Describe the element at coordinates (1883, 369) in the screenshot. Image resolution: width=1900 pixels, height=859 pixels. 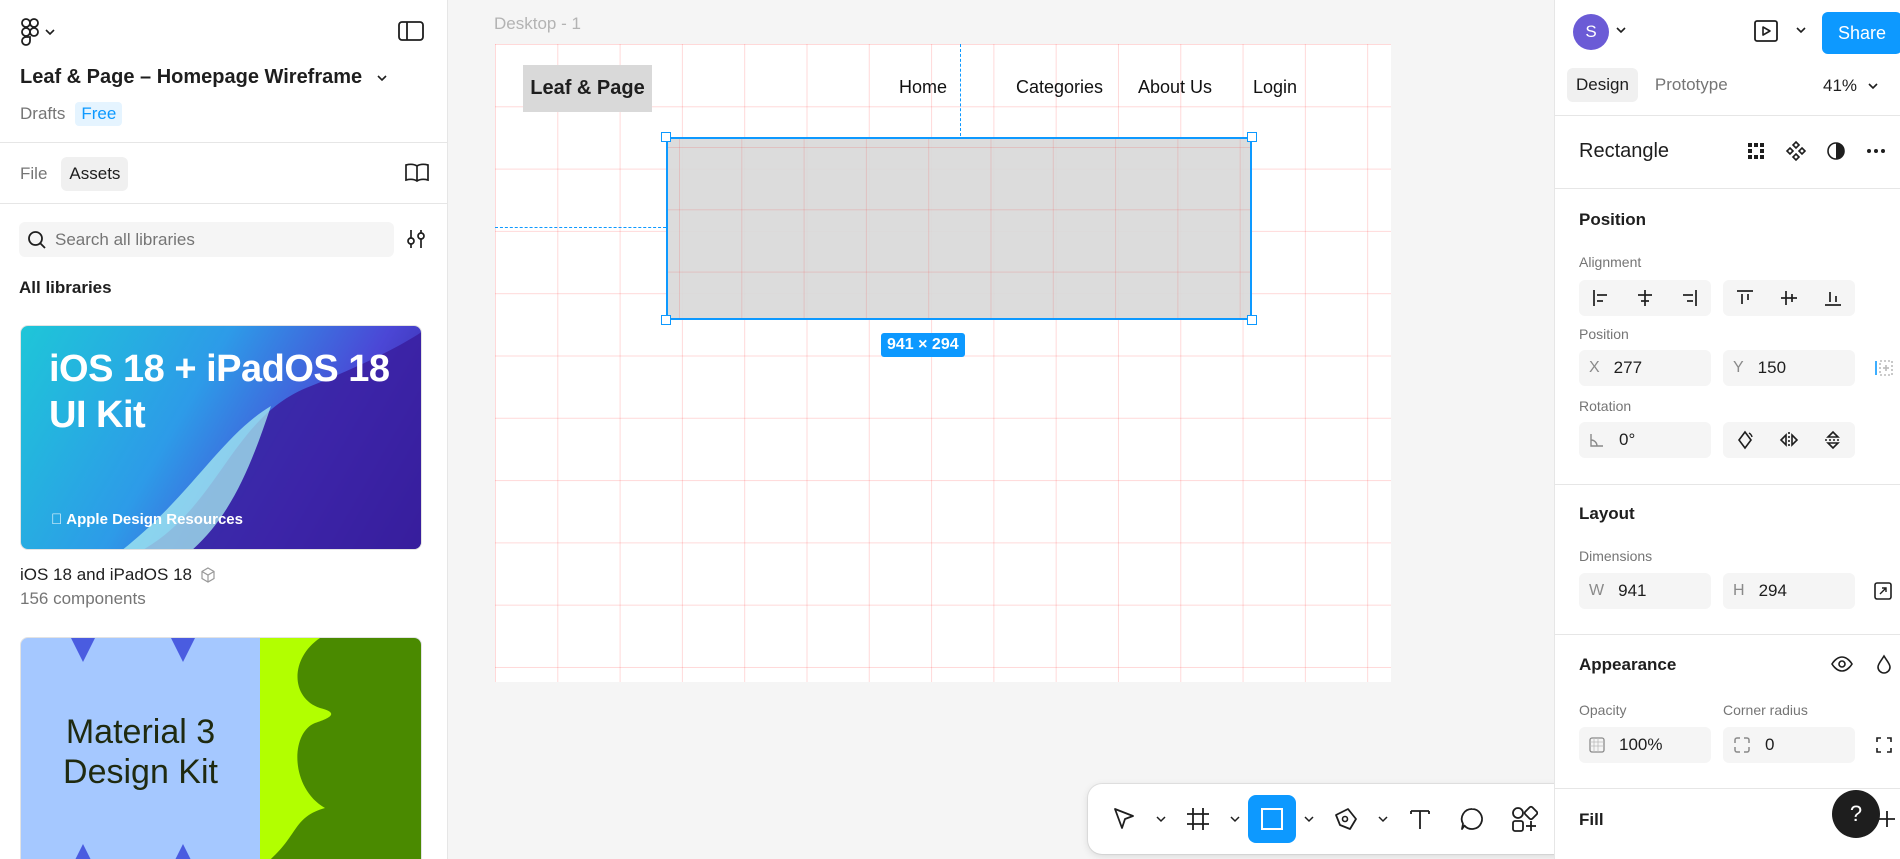
I see `constraints-button` at that location.